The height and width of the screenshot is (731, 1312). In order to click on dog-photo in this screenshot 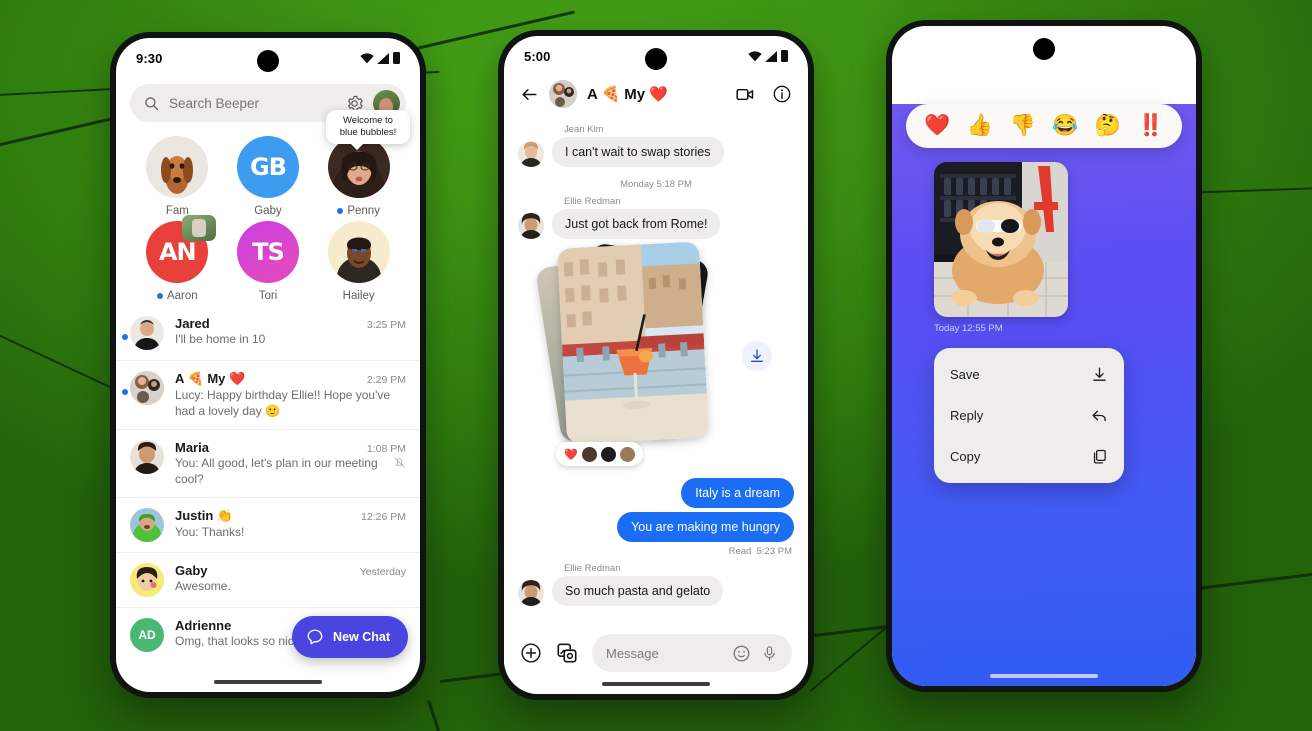, I will do `click(177, 167)`.